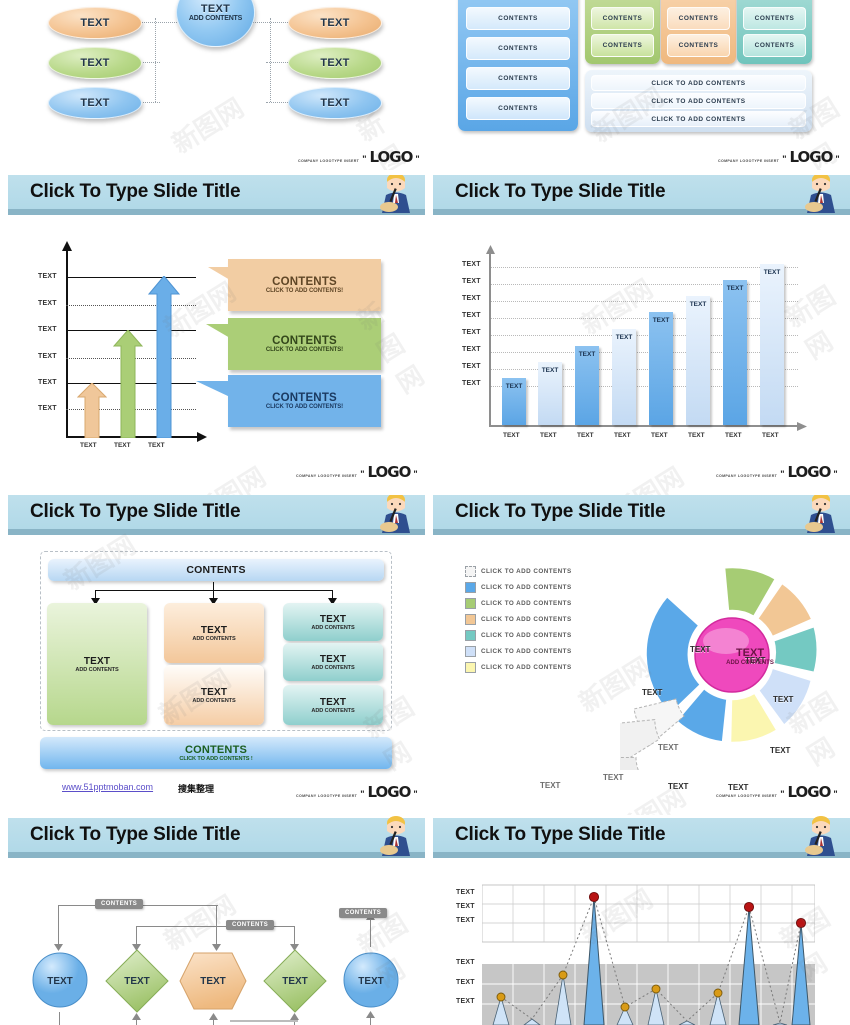 This screenshot has height=1025, width=850. Describe the element at coordinates (587, 385) in the screenshot. I see `bar-3: TEXT` at that location.